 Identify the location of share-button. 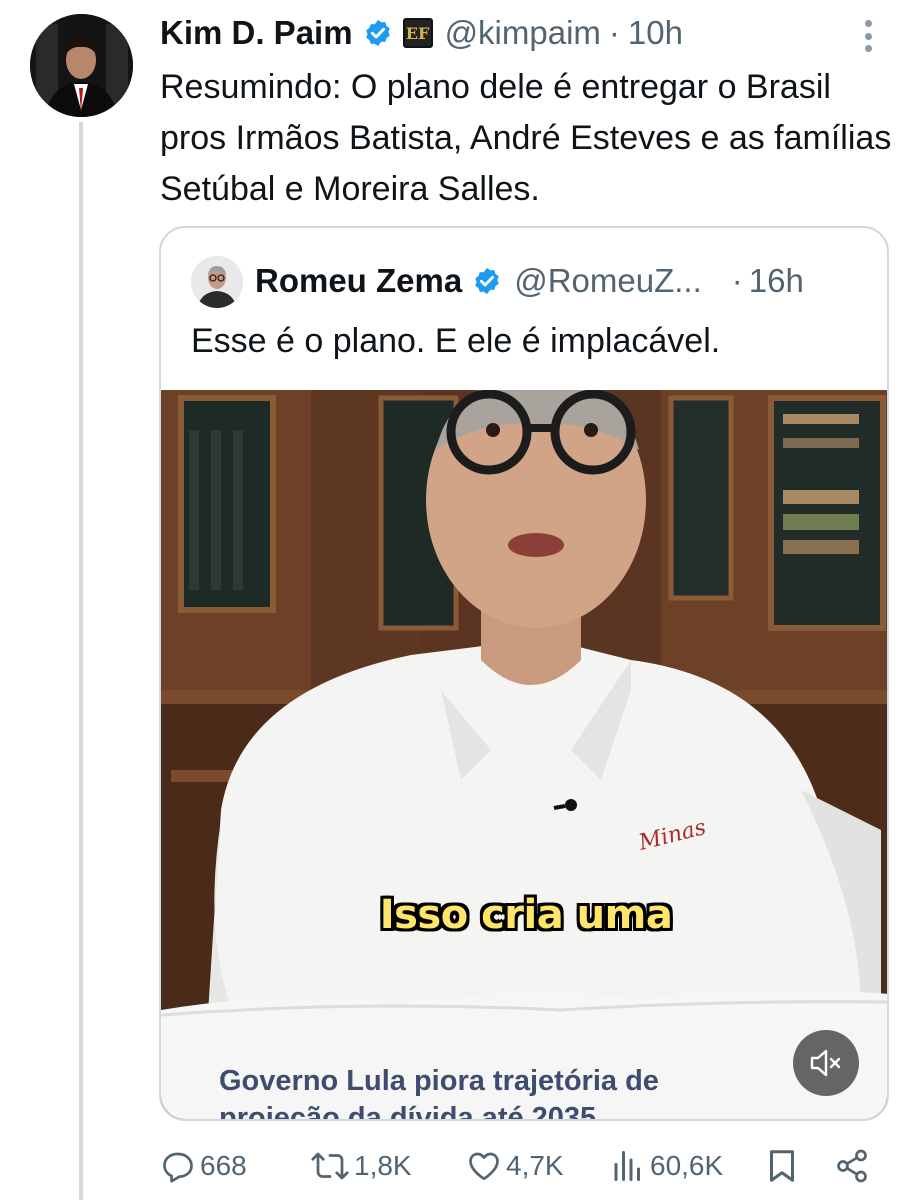
(852, 1166).